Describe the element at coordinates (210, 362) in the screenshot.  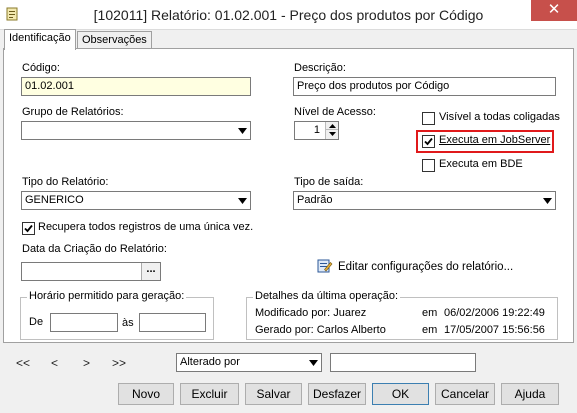
I see `sort-value: Alterado por` at that location.